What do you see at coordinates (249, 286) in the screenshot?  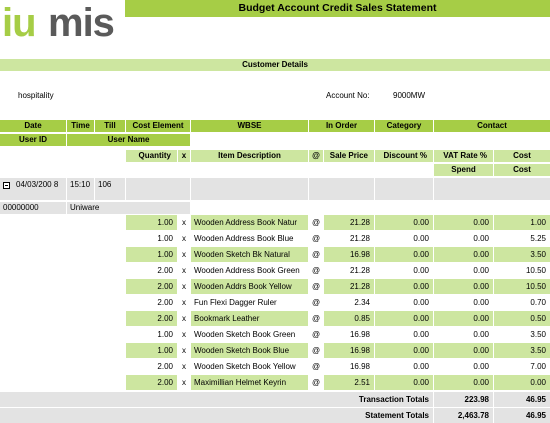 I see `item-description: Wooden Addrs Book Yellow` at bounding box center [249, 286].